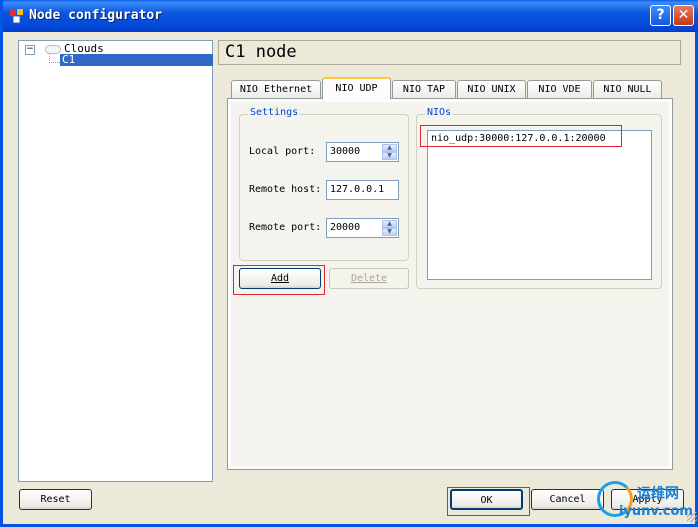  I want to click on tab-nio-tap: NIO TAP, so click(424, 89).